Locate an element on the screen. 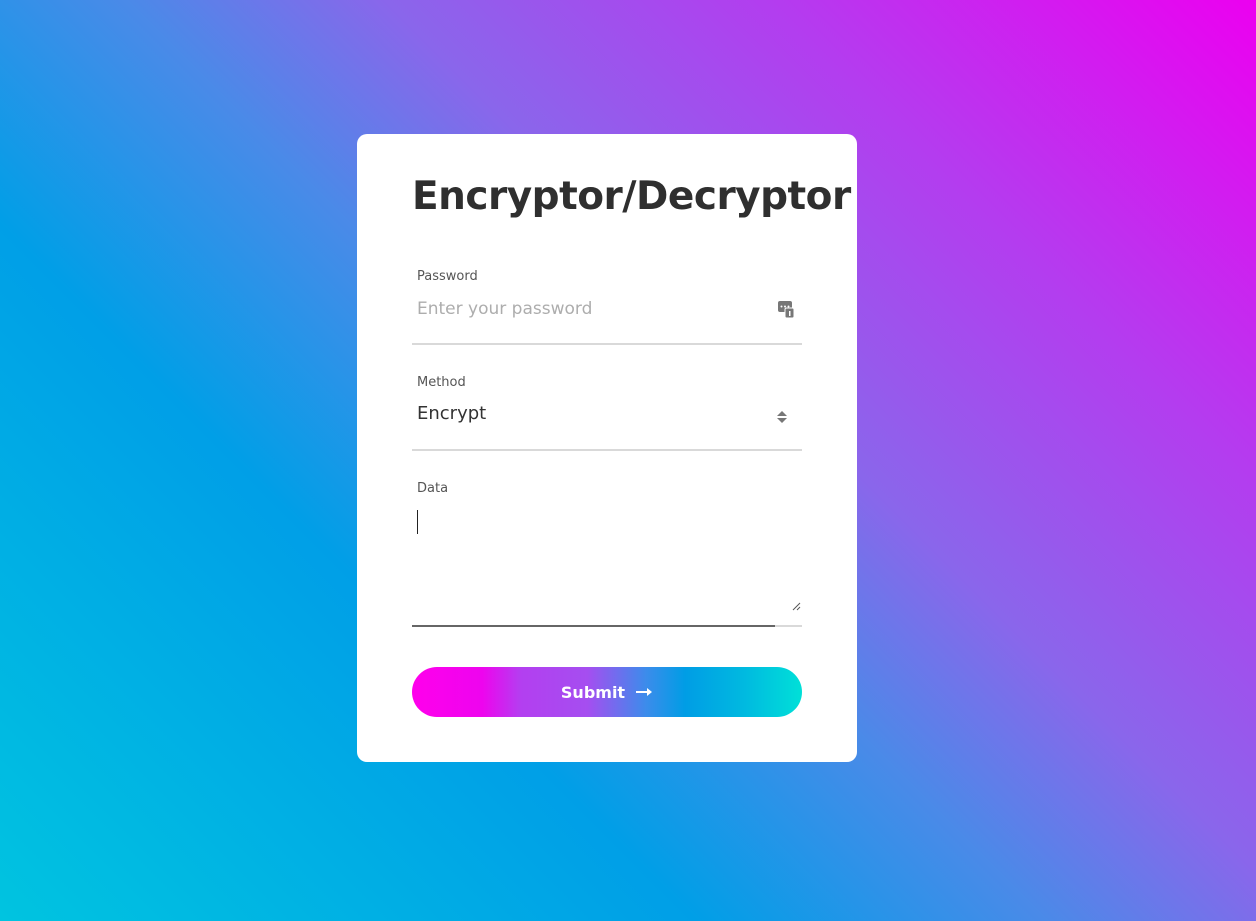 This screenshot has height=921, width=1256. method-select: Encrypt is located at coordinates (451, 413).